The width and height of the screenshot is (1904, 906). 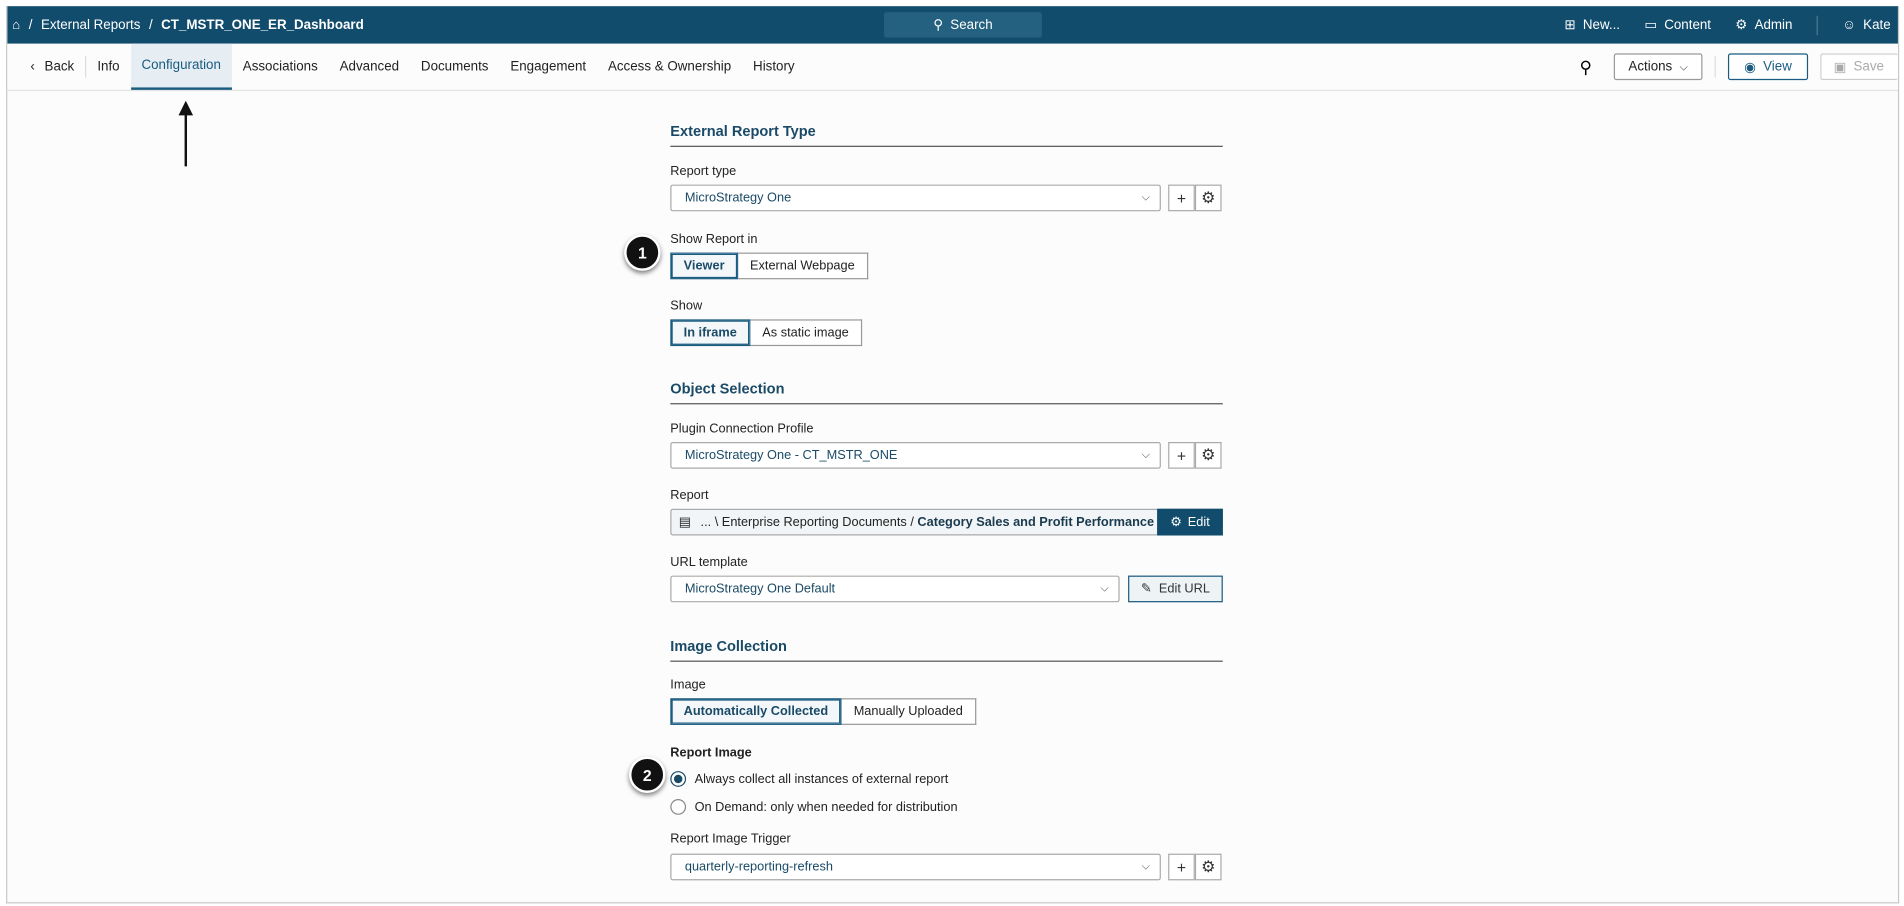 I want to click on search-button: ⚲ Search, so click(x=963, y=25).